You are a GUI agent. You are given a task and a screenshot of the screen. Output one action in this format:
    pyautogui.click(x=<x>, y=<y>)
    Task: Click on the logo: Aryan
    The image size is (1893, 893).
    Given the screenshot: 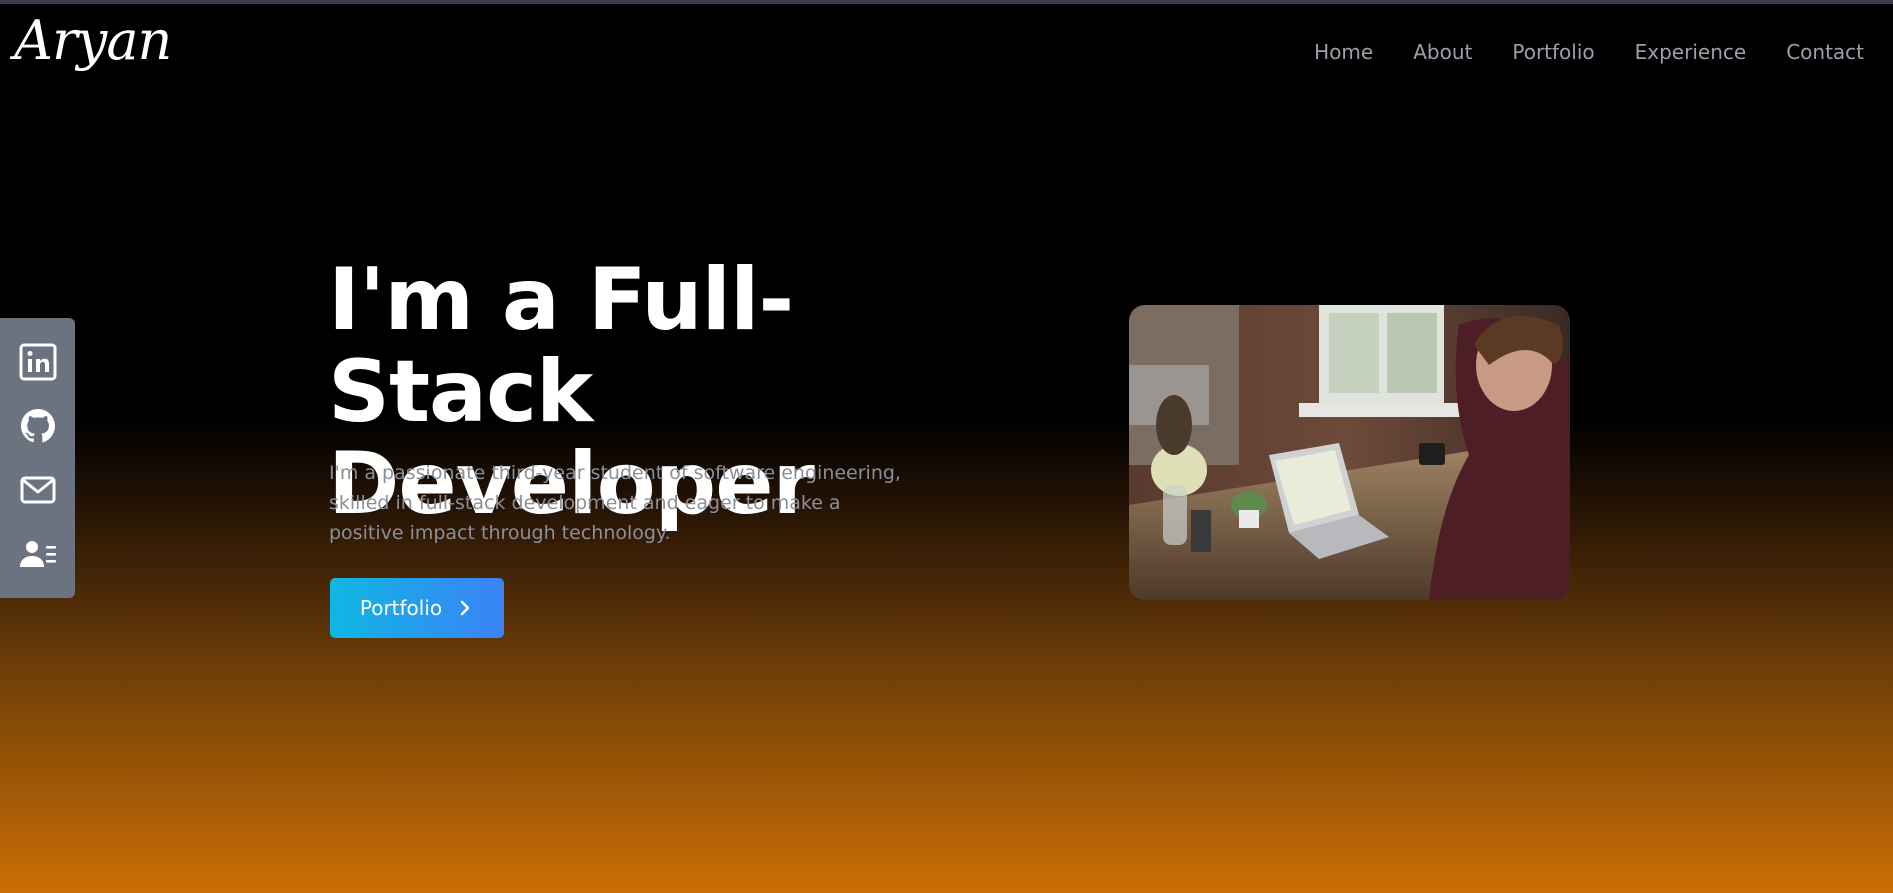 What is the action you would take?
    pyautogui.click(x=93, y=41)
    